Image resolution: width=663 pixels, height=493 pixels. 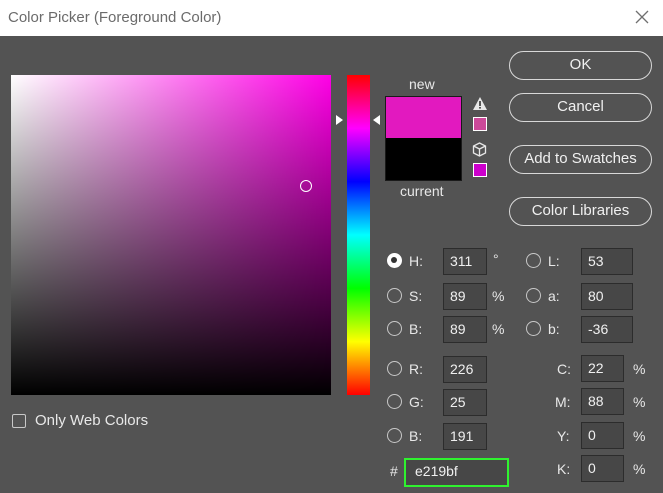 What do you see at coordinates (358, 235) in the screenshot?
I see `hue-slider` at bounding box center [358, 235].